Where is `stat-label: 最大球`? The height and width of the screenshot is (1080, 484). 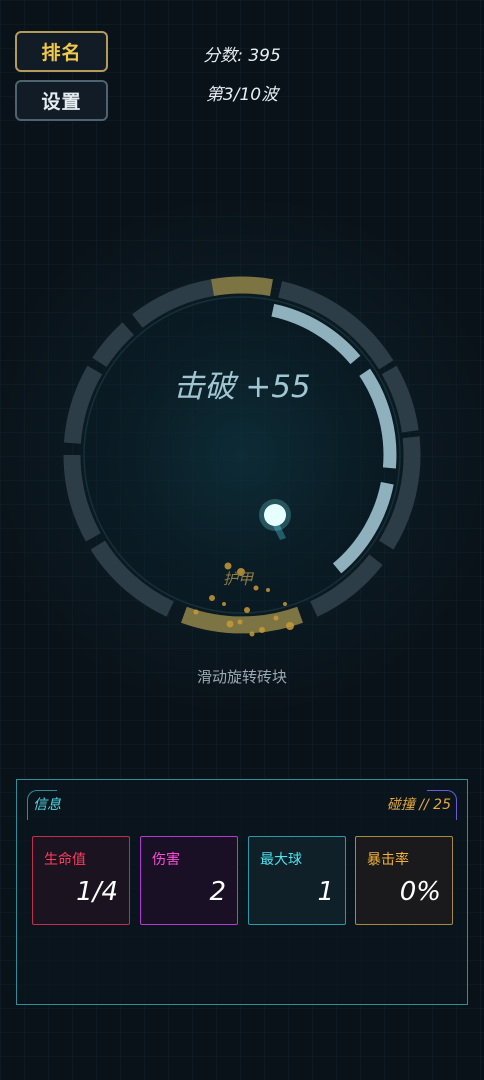 stat-label: 最大球 is located at coordinates (281, 860).